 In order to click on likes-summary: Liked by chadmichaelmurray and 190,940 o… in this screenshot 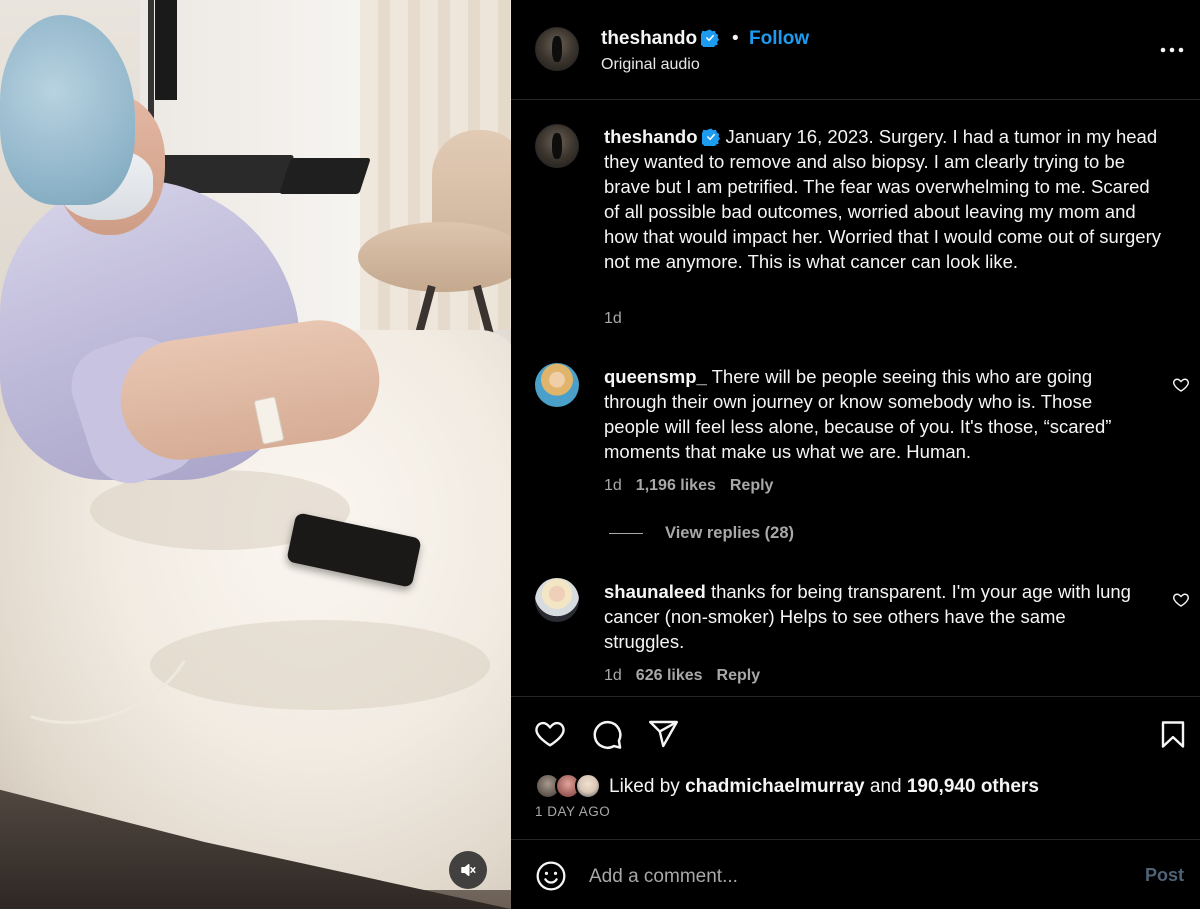, I will do `click(824, 787)`.